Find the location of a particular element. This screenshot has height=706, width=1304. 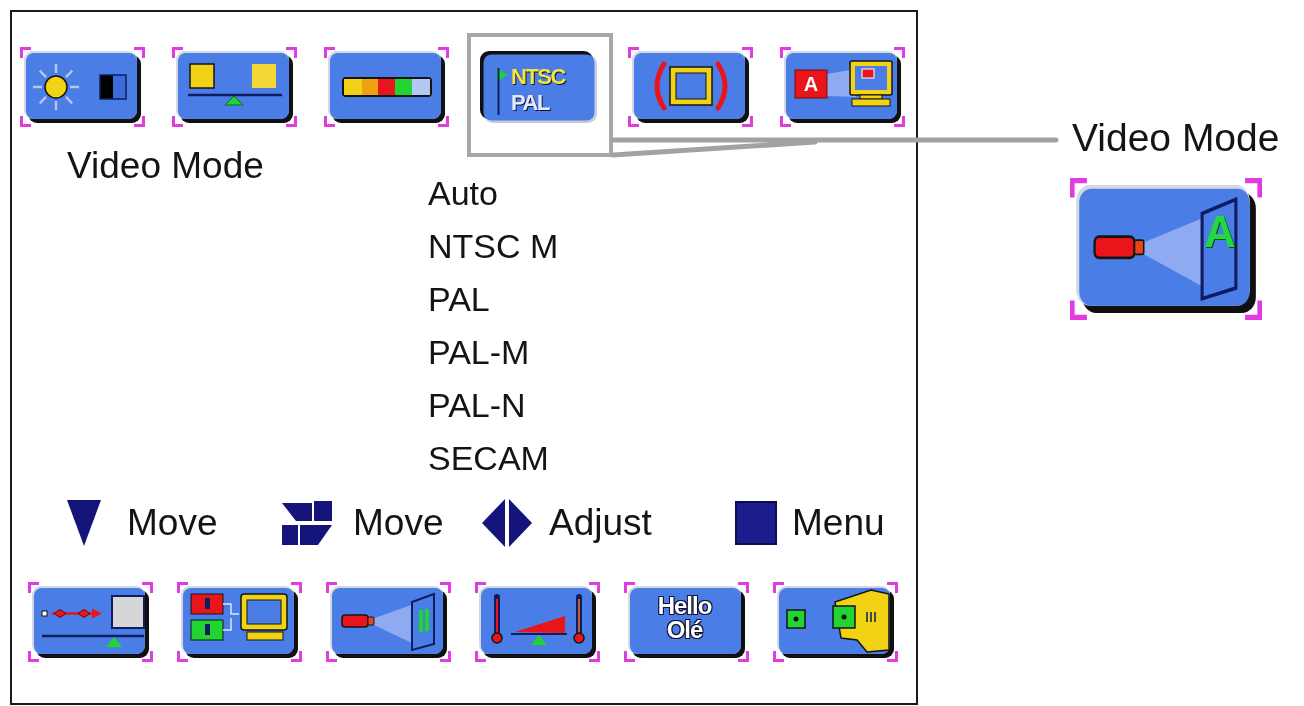

menu-option: PAL-N is located at coordinates (477, 405).